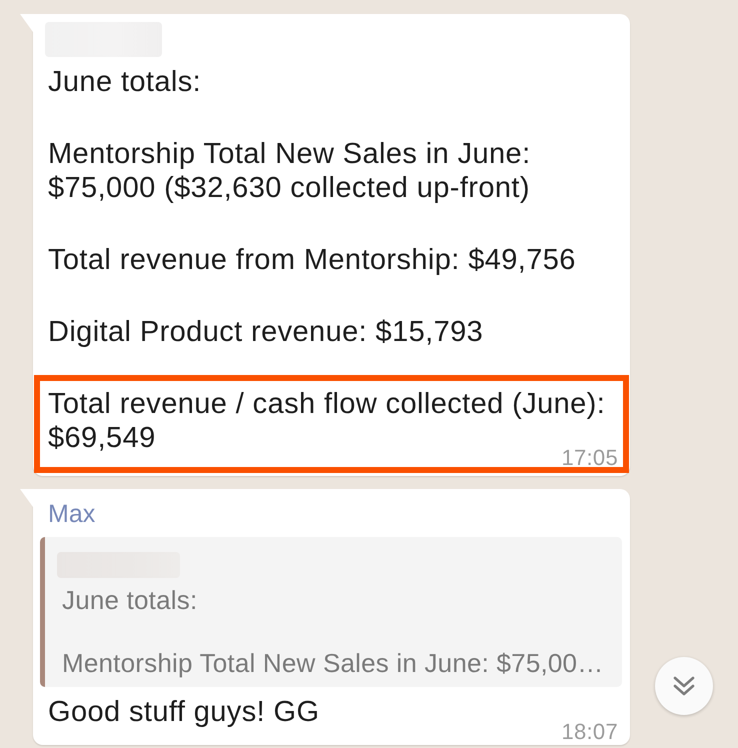 This screenshot has width=738, height=748. What do you see at coordinates (72, 514) in the screenshot?
I see `sender-name: Max` at bounding box center [72, 514].